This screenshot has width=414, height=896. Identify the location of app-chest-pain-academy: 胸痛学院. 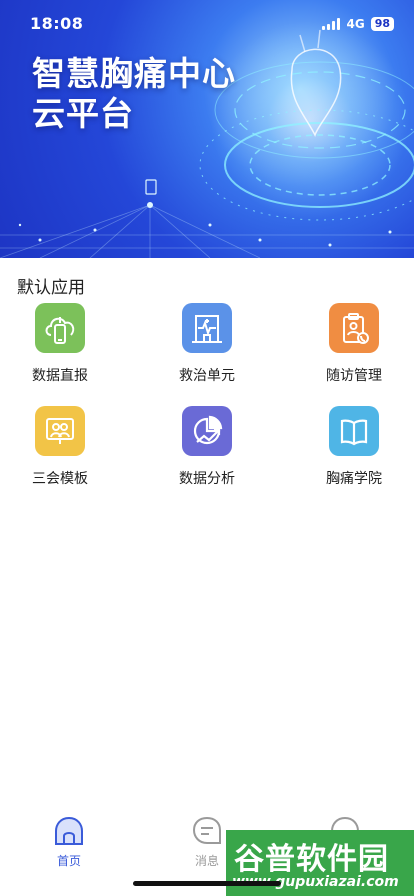
(354, 447).